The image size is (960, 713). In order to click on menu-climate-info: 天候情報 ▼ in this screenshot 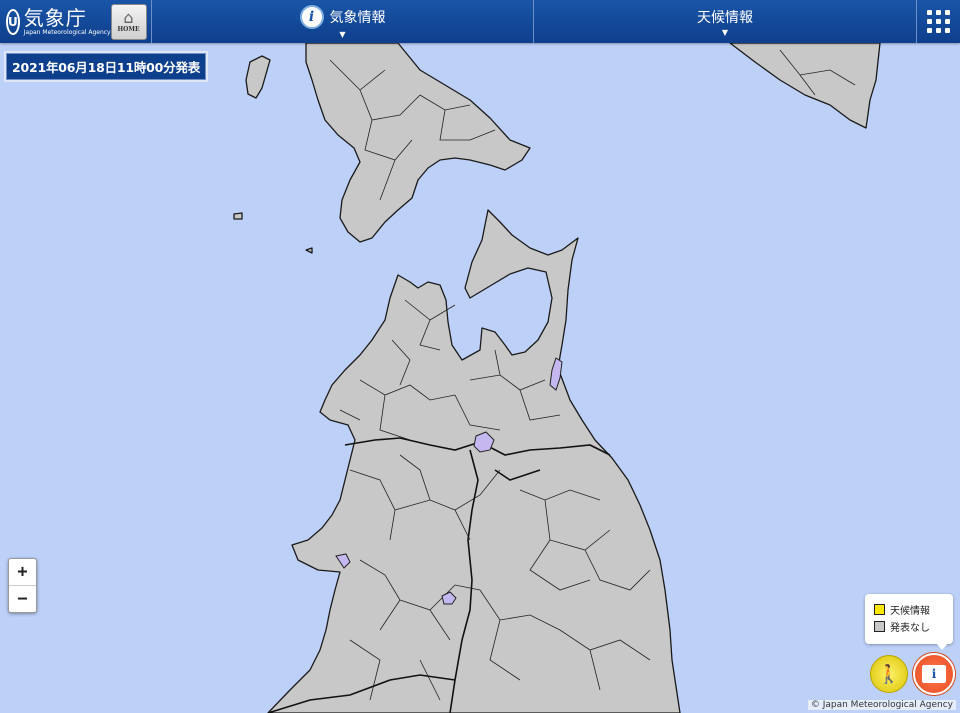, I will do `click(725, 21)`.